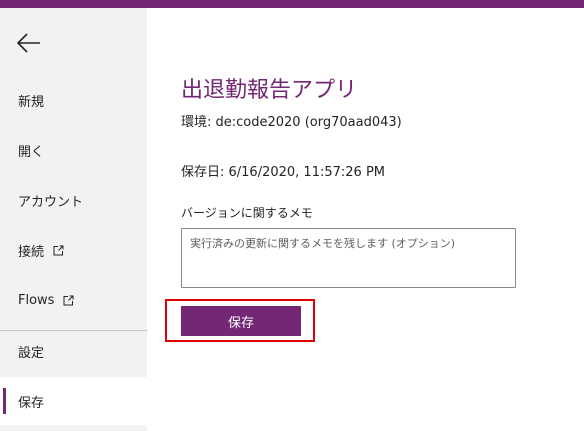 This screenshot has height=431, width=584. What do you see at coordinates (31, 353) in the screenshot?
I see `sidebar-item-label: 設定` at bounding box center [31, 353].